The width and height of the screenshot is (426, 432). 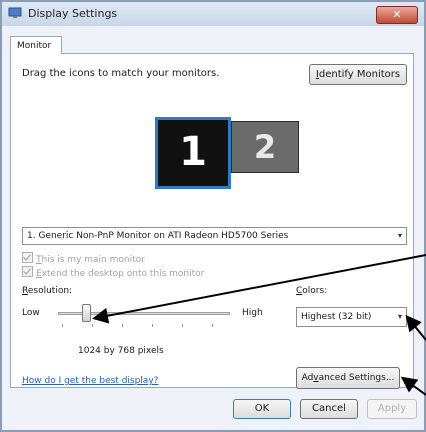 What do you see at coordinates (93, 260) in the screenshot?
I see `main-monitor-label: his is my main monitor` at bounding box center [93, 260].